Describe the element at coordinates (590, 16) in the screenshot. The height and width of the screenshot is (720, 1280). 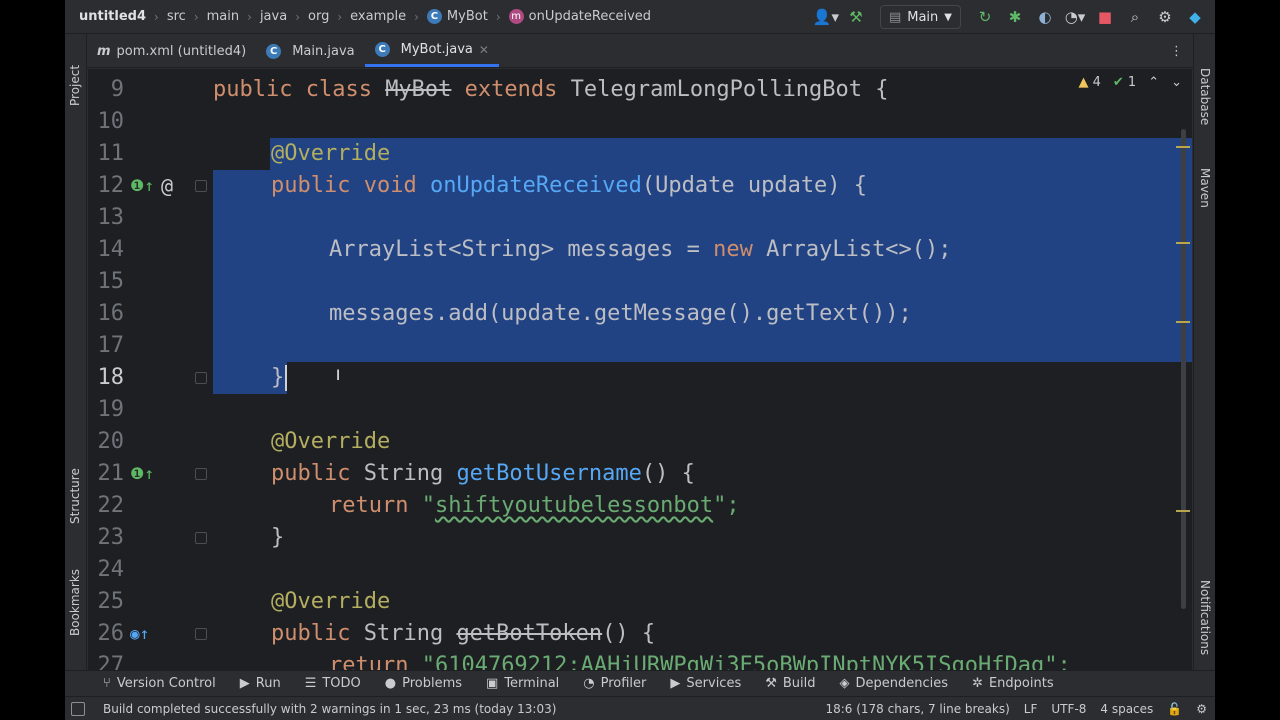
I see `breadcrumb-method: onUpdateReceived` at that location.